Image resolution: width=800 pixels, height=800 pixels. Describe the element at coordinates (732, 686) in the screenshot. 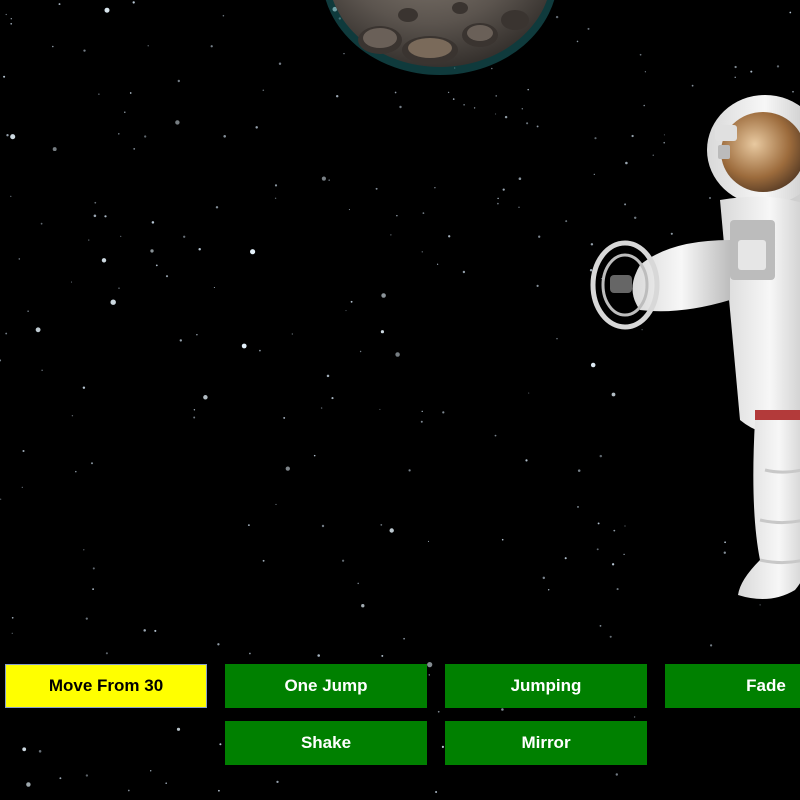

I see `fade-button: Fade` at that location.